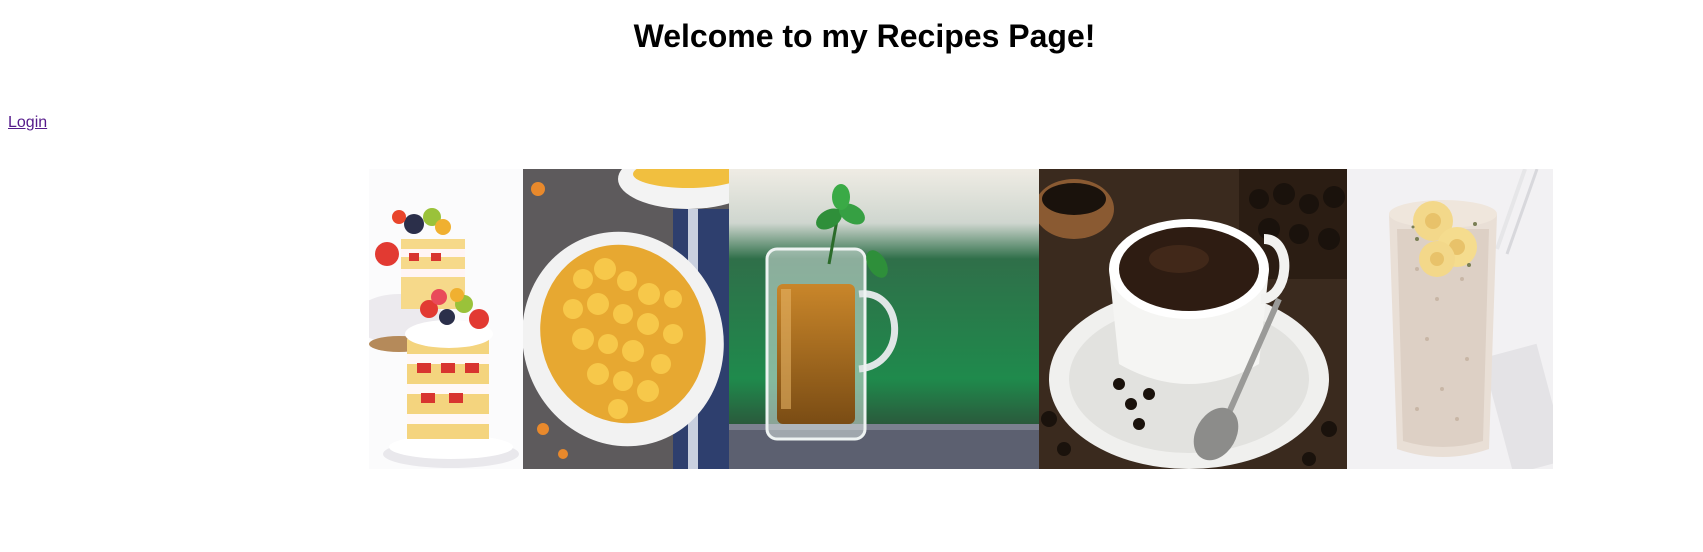  Describe the element at coordinates (1450, 319) in the screenshot. I see `smoothie-image` at that location.